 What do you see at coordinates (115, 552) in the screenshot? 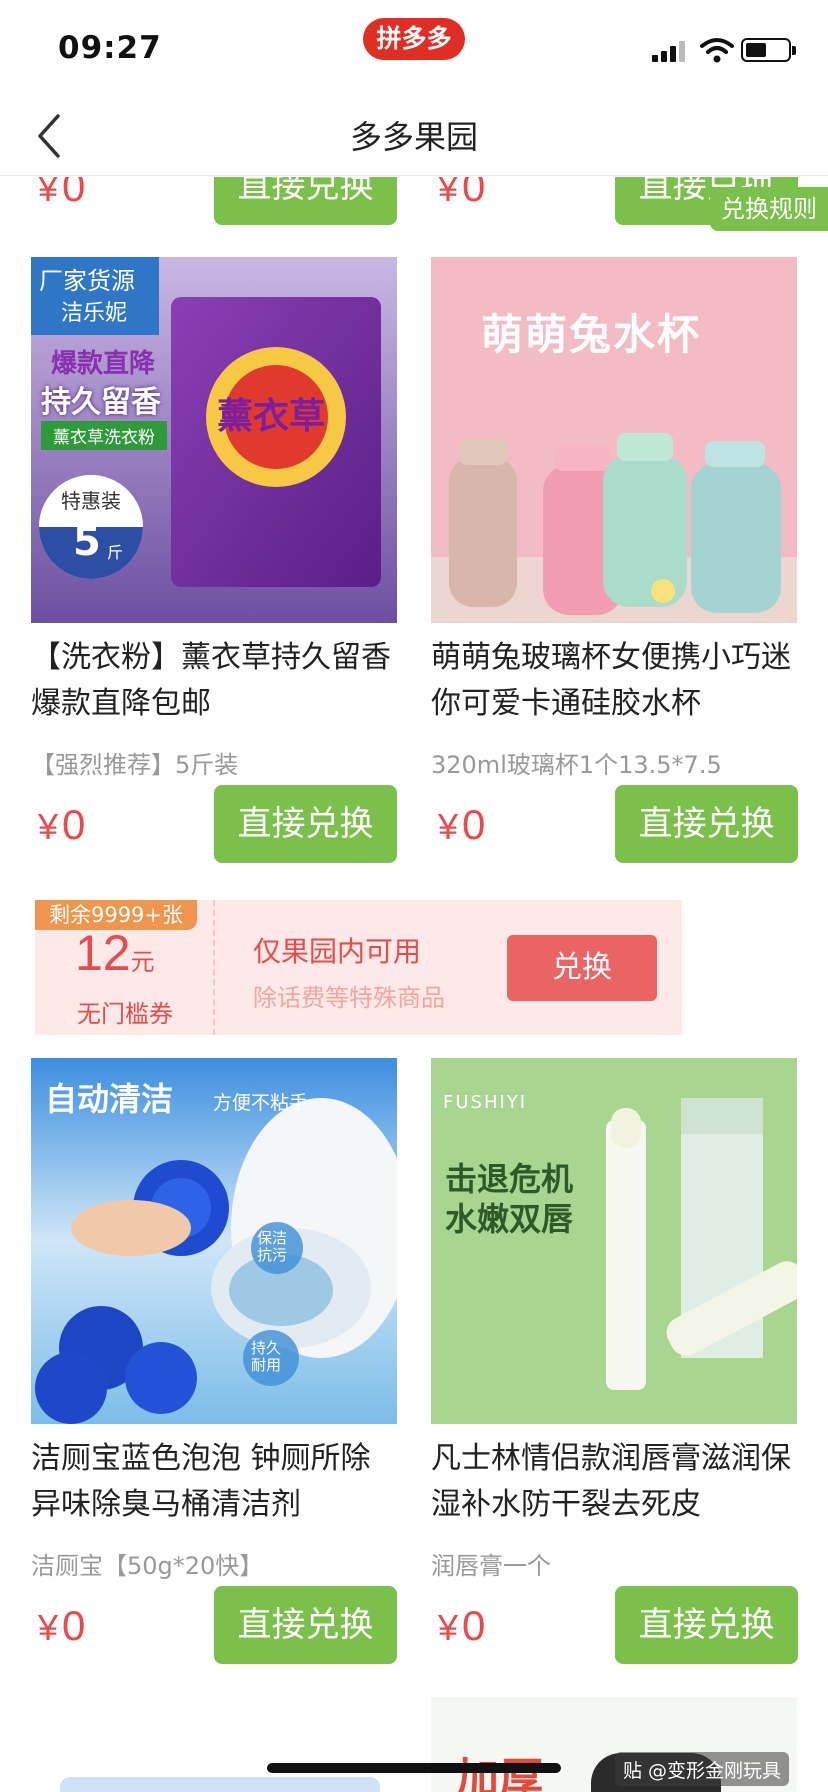
I see `image-text: 斤` at bounding box center [115, 552].